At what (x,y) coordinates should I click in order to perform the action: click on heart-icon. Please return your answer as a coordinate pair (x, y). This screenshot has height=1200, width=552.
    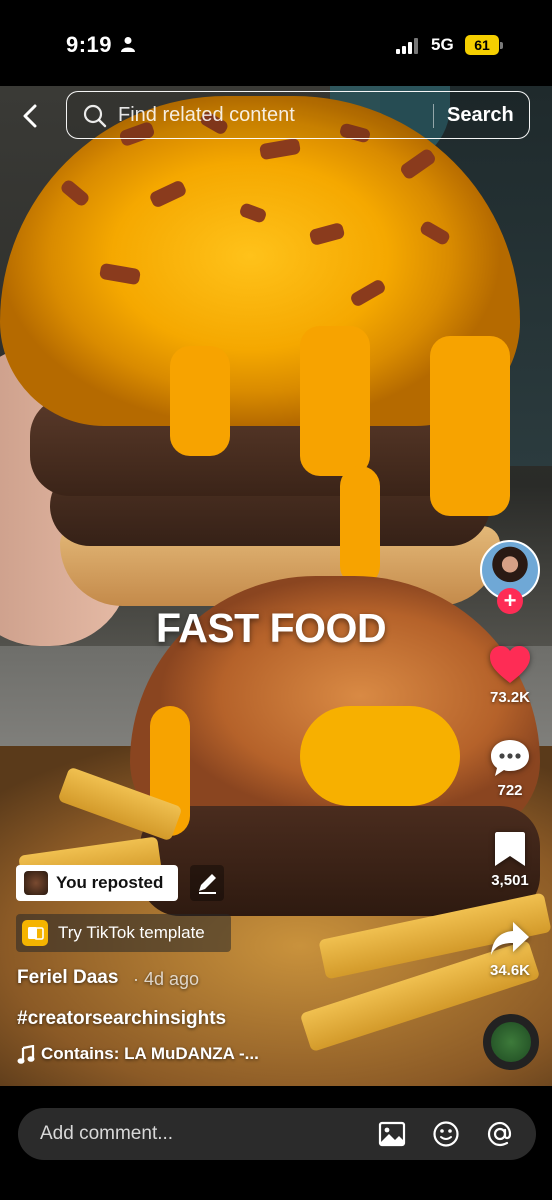
    Looking at the image, I should click on (510, 664).